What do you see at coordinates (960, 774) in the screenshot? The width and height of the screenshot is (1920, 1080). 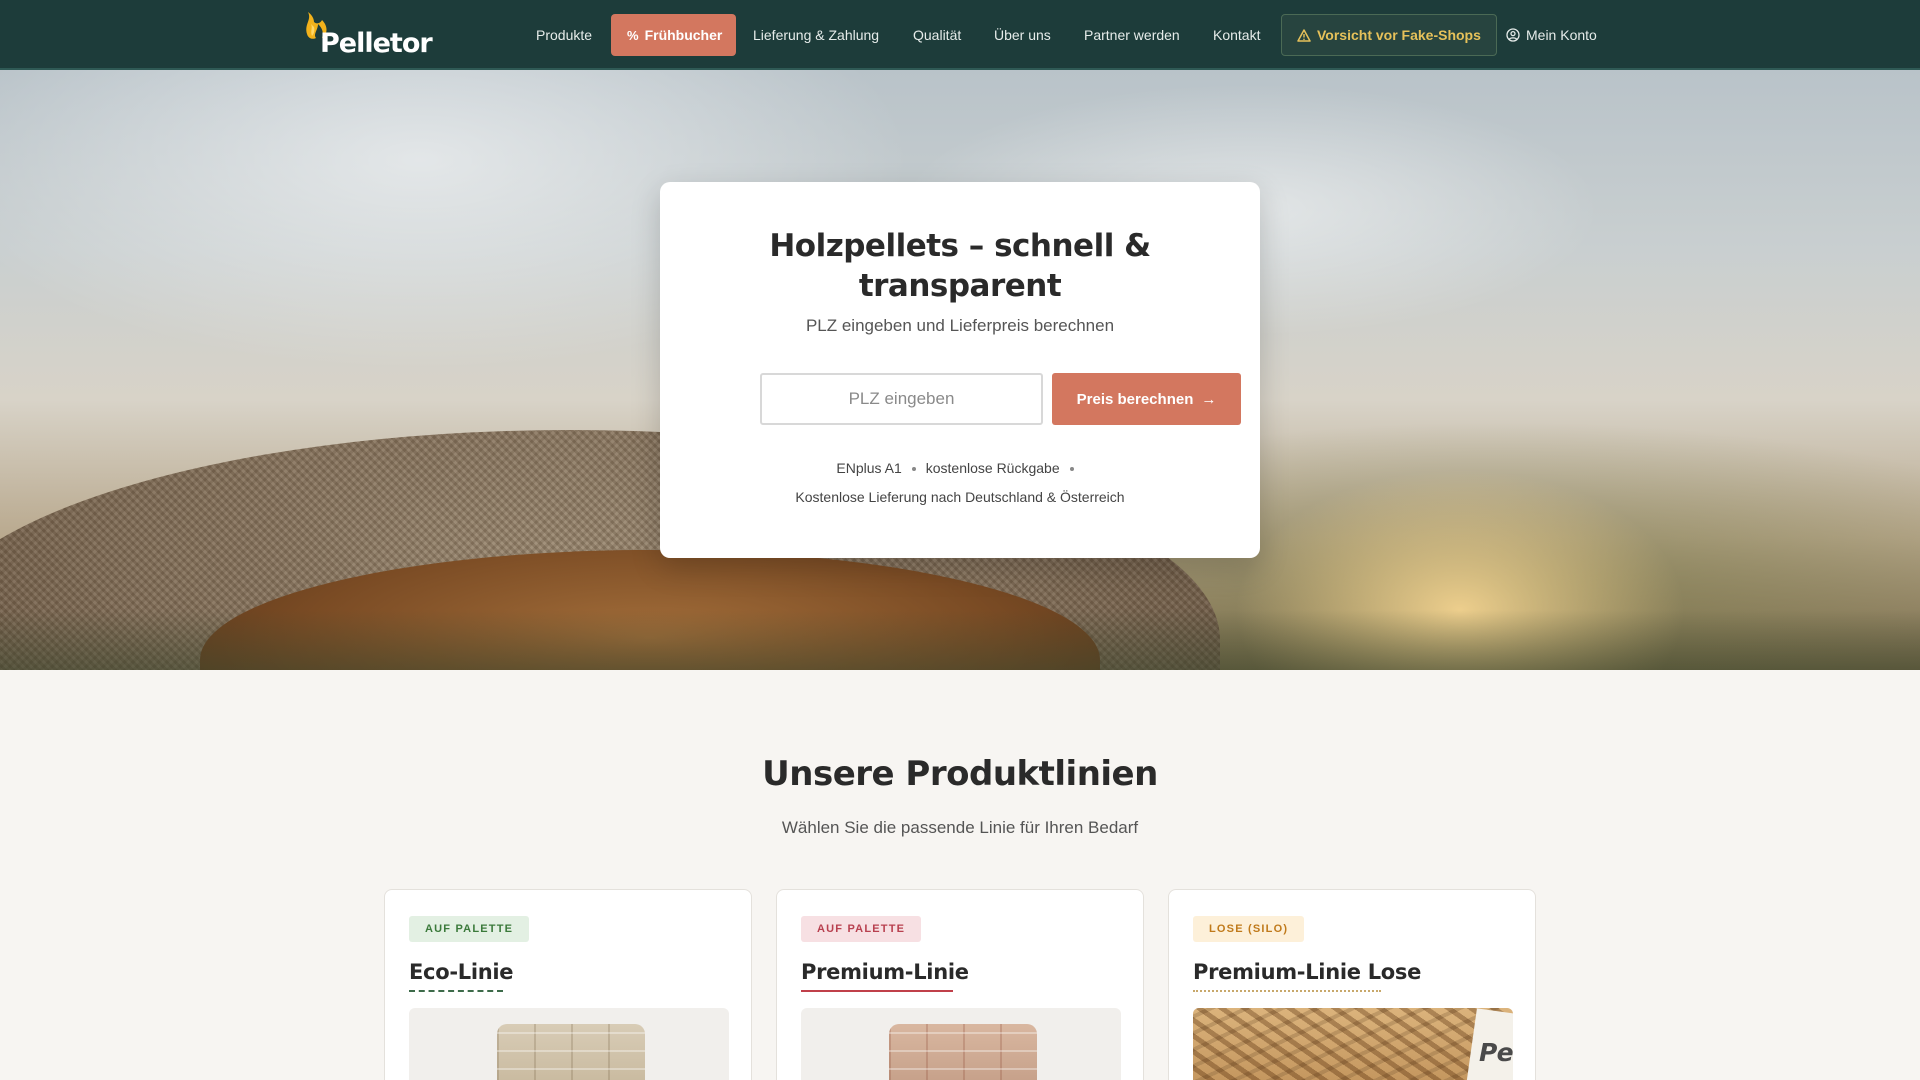 I see `products-title: Unsere Produktlinien` at bounding box center [960, 774].